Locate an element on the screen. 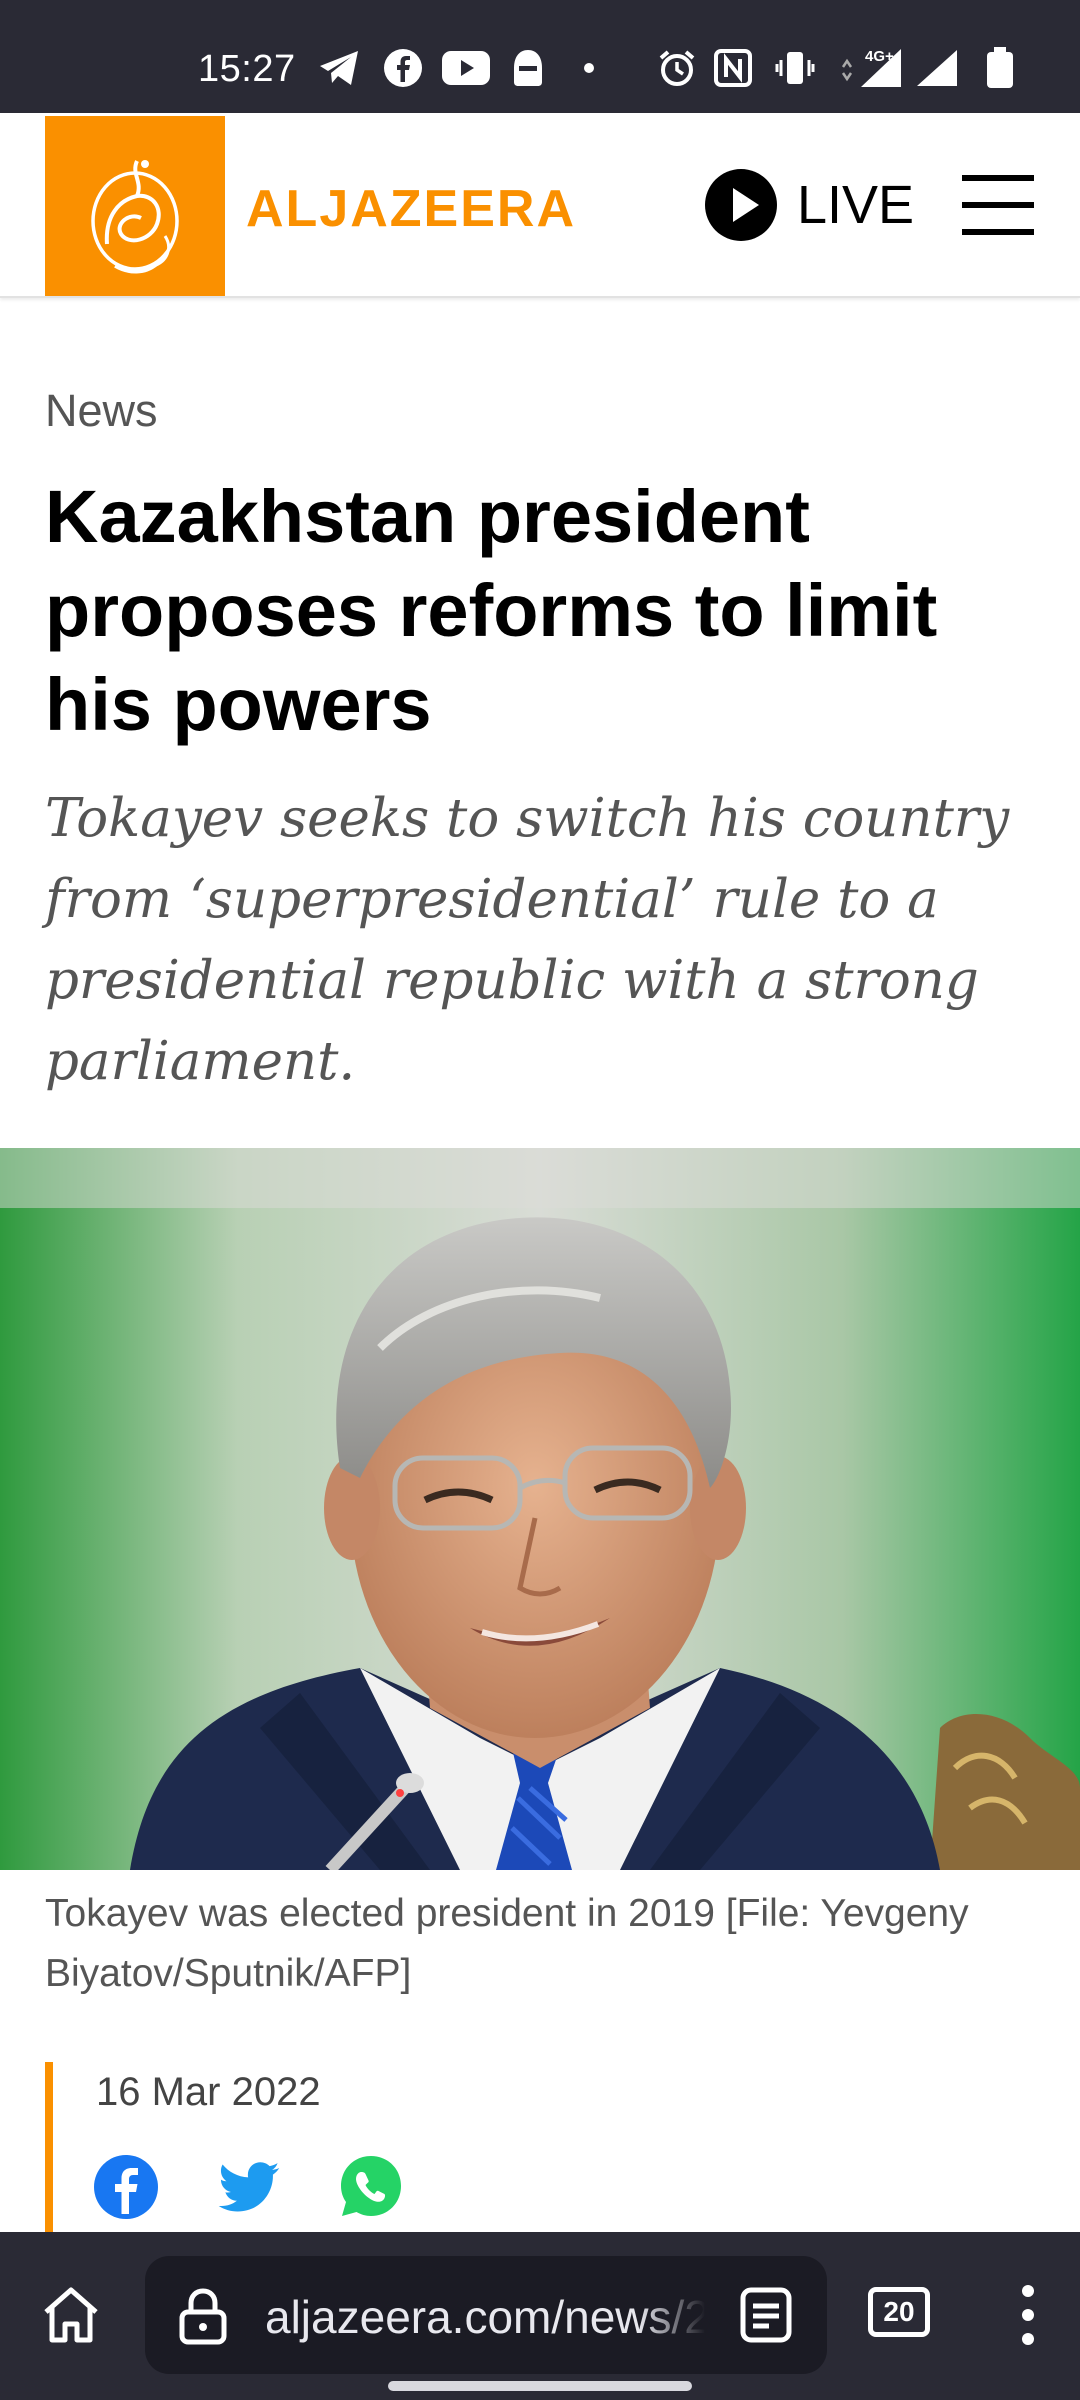 The width and height of the screenshot is (1080, 2400). hamburger-menu-icon is located at coordinates (998, 205).